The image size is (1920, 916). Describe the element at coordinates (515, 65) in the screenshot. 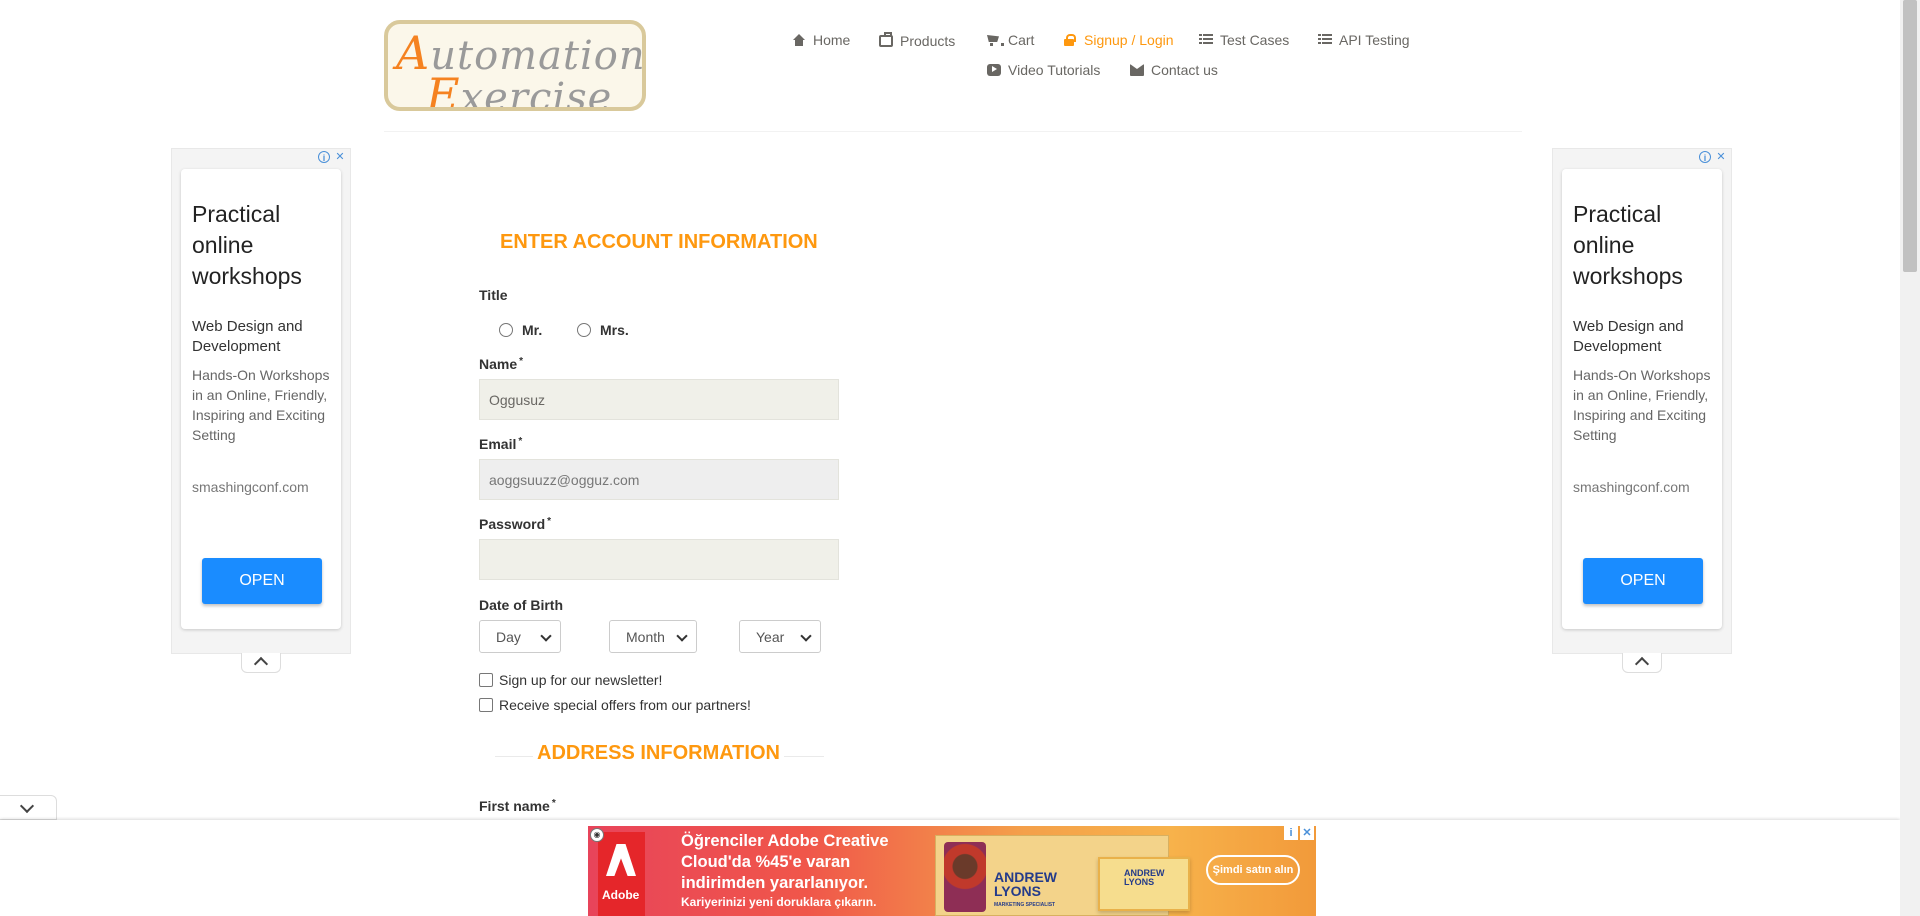

I see `site-logo: Automation Exercise` at that location.